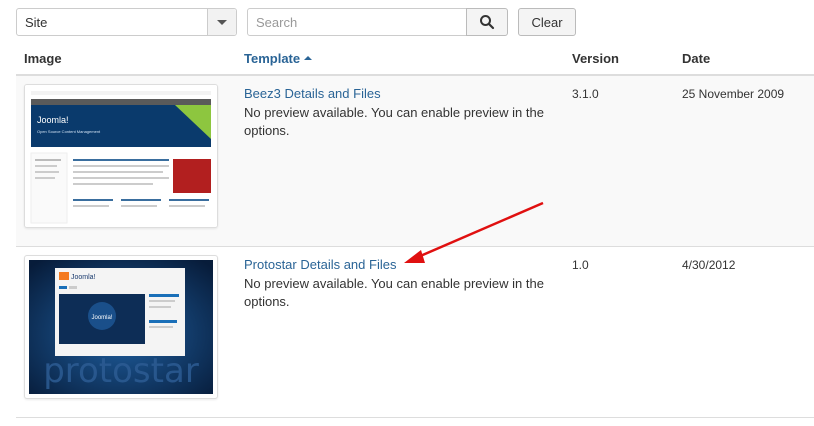 This screenshot has width=814, height=426. I want to click on header-date: Date, so click(696, 58).